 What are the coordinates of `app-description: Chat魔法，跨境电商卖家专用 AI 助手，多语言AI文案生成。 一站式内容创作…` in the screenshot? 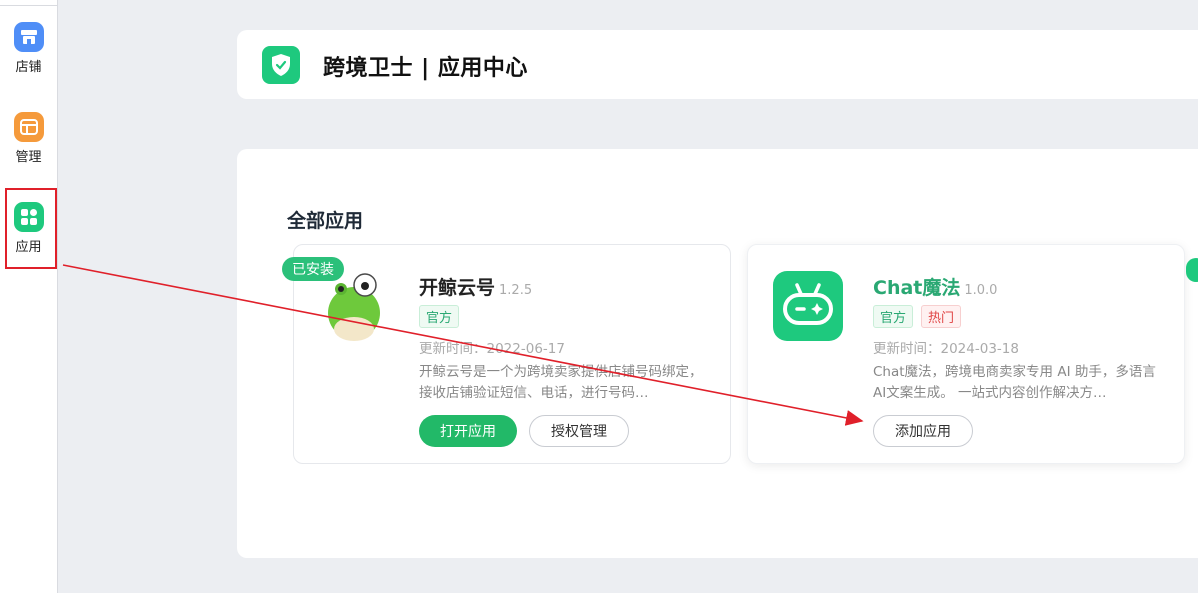 It's located at (1014, 382).